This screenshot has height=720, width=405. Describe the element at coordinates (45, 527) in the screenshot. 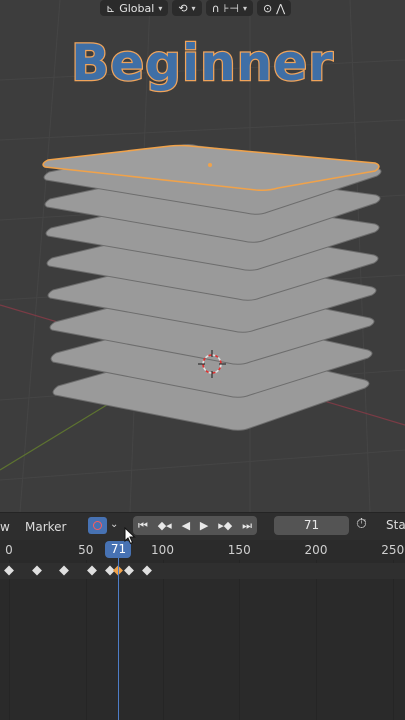

I see `menu-marker: Marker` at that location.